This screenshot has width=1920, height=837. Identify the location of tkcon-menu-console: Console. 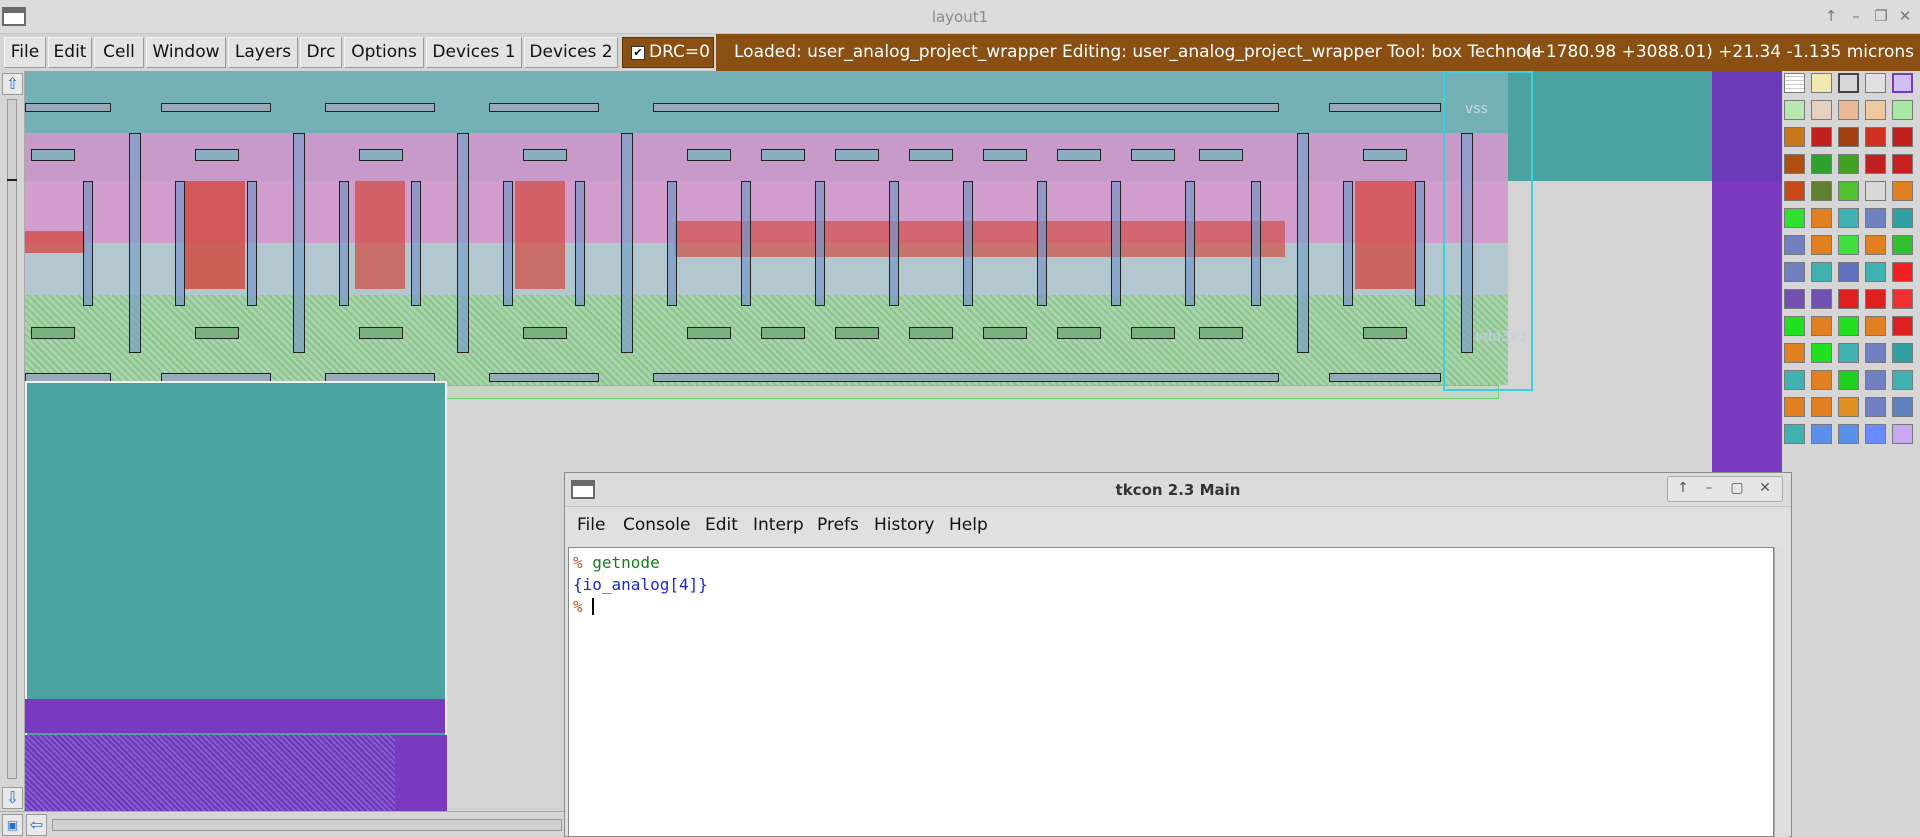
(657, 525).